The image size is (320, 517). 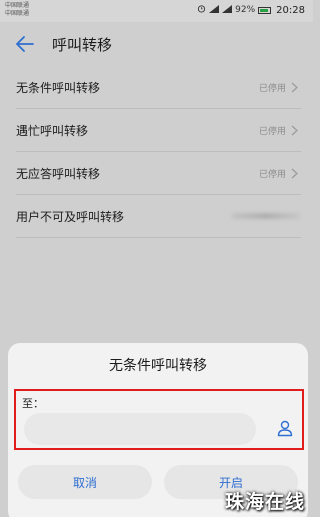 What do you see at coordinates (265, 10) in the screenshot?
I see `battery-icon` at bounding box center [265, 10].